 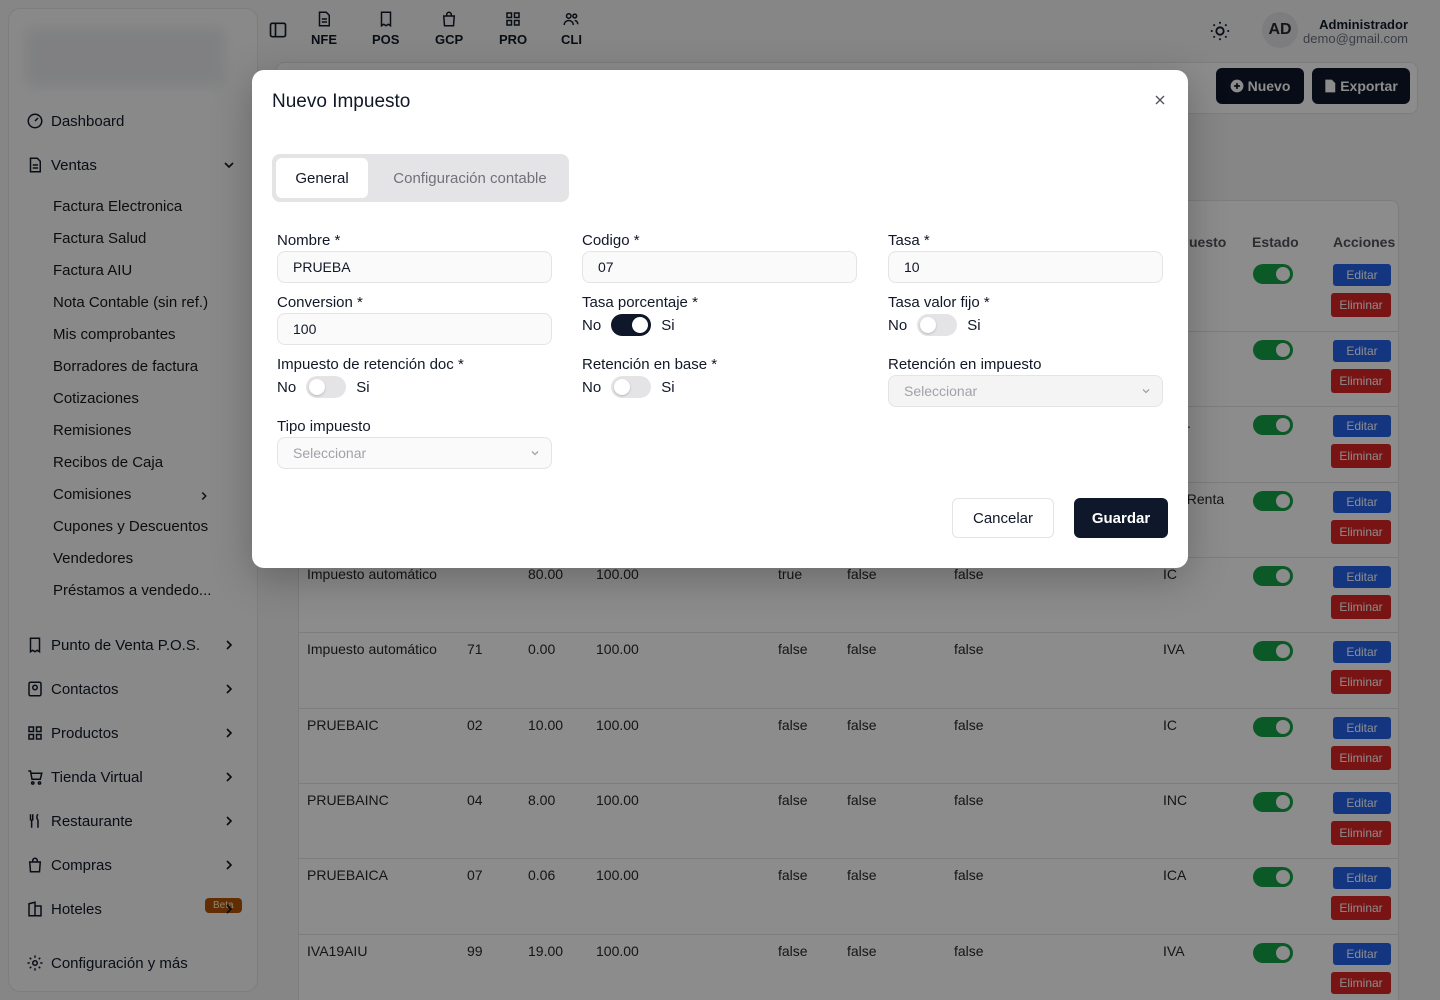 I want to click on retencion-doc-switch-row: No Si, so click(x=323, y=387).